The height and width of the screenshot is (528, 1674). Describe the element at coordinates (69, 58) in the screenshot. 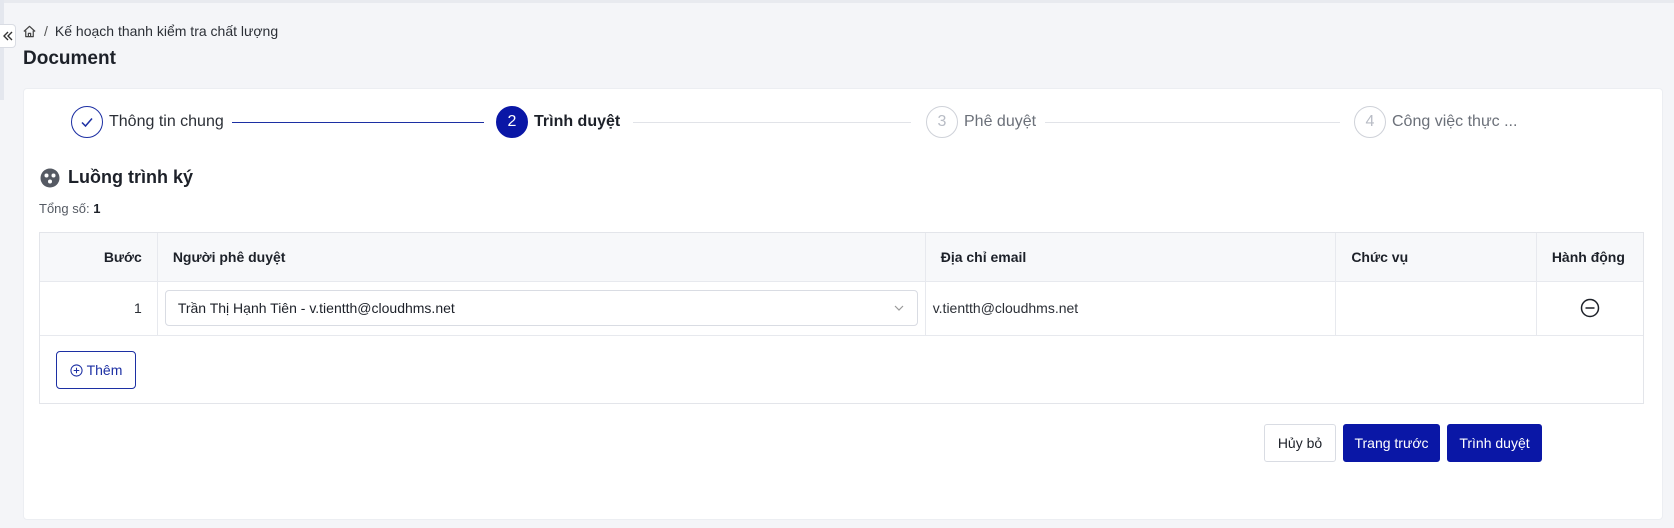

I see `page-title: Document` at that location.